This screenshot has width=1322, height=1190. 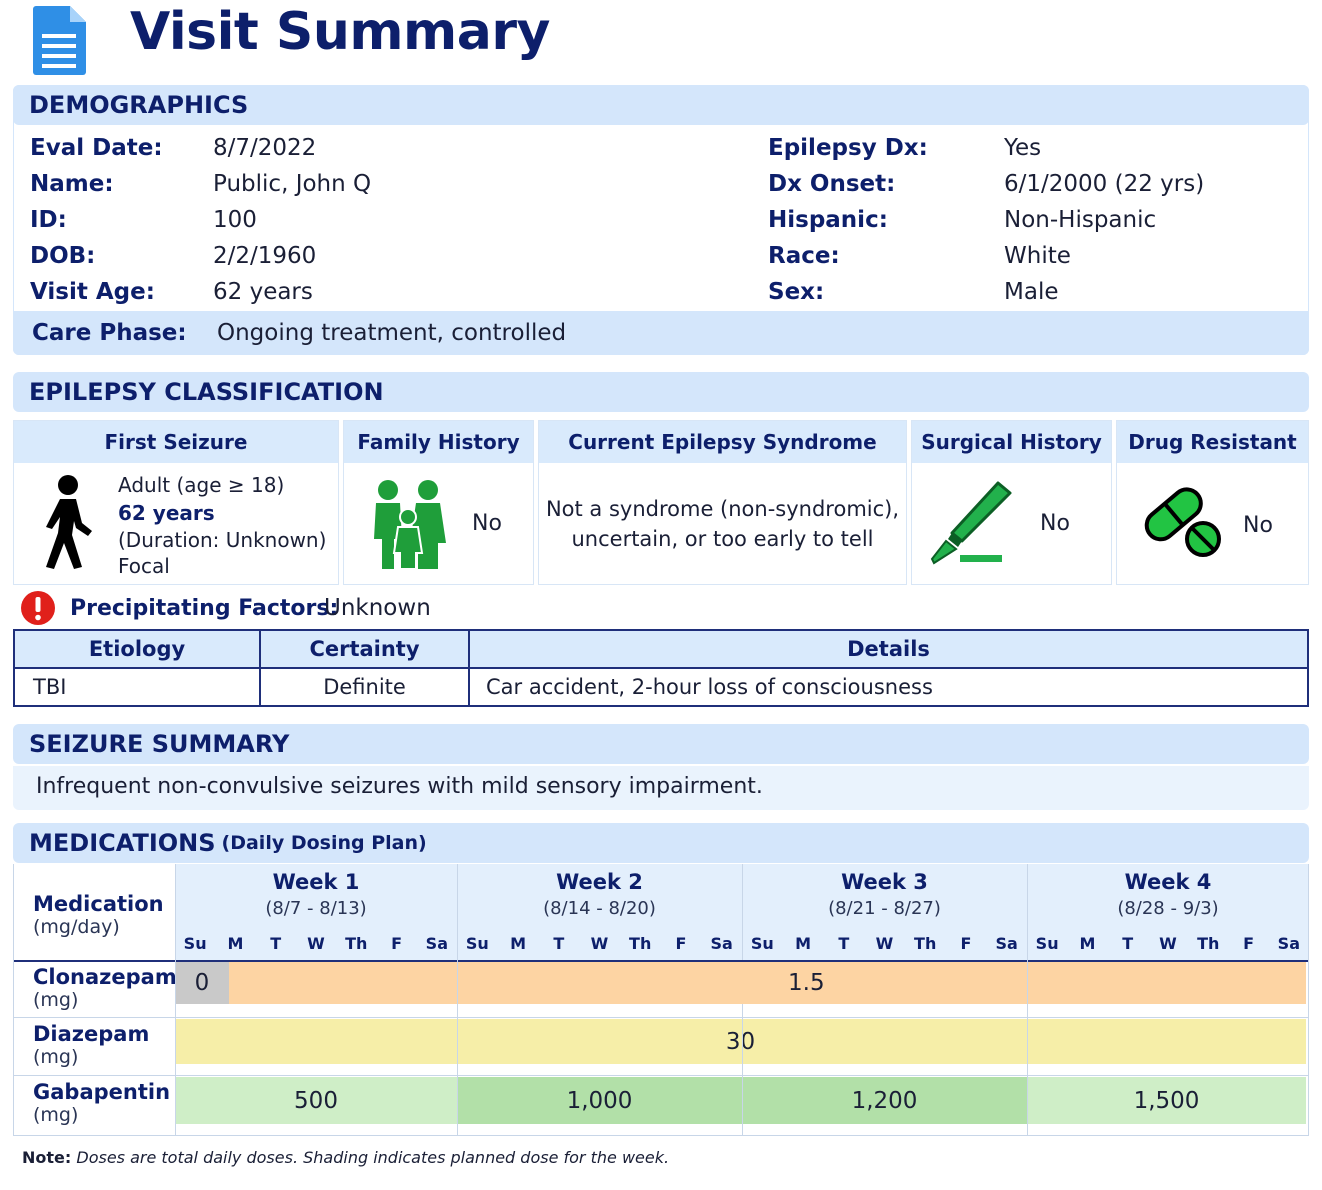 What do you see at coordinates (98, 904) in the screenshot?
I see `medication-col-label: Medication` at bounding box center [98, 904].